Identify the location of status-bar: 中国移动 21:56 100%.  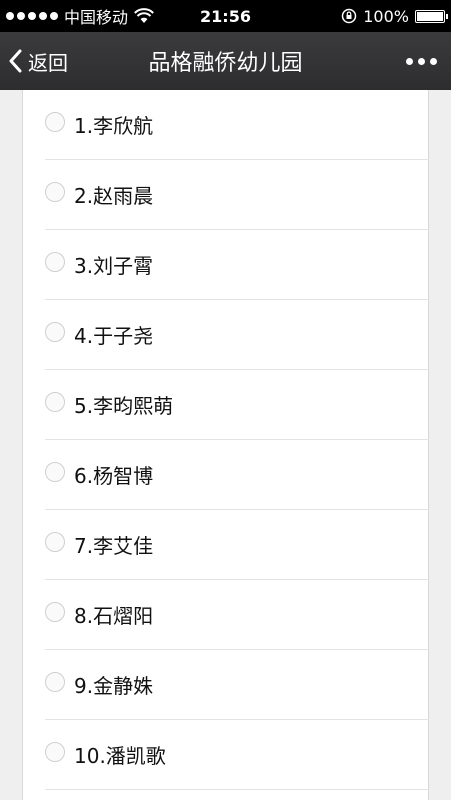
(225, 16).